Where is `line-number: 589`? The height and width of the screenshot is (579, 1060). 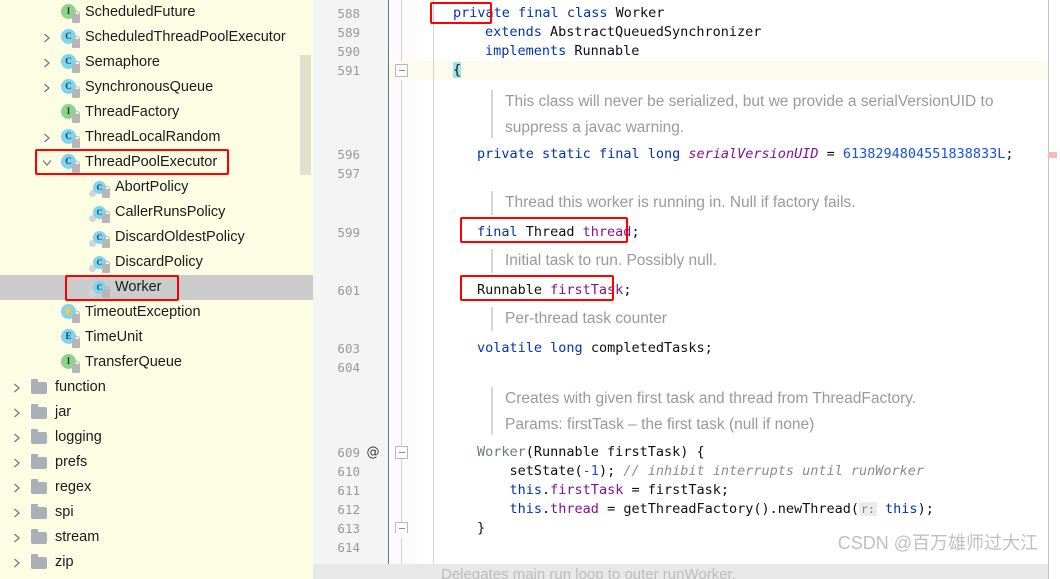
line-number: 589 is located at coordinates (348, 32).